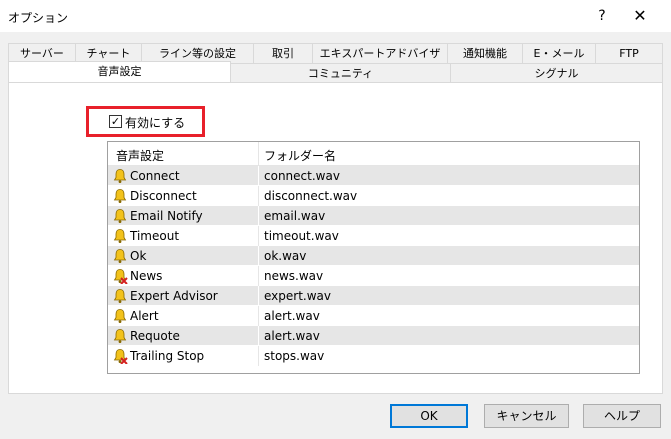  What do you see at coordinates (295, 216) in the screenshot?
I see `event-file: email.wav` at bounding box center [295, 216].